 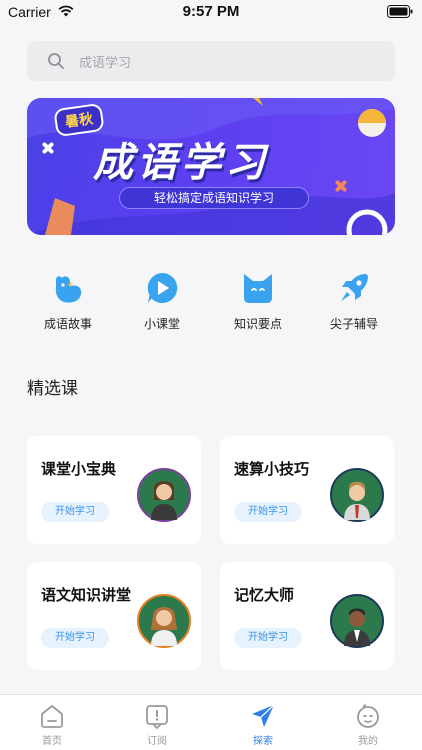 I want to click on tab-bar: 首页 订阅 探索 我的, so click(x=211, y=722).